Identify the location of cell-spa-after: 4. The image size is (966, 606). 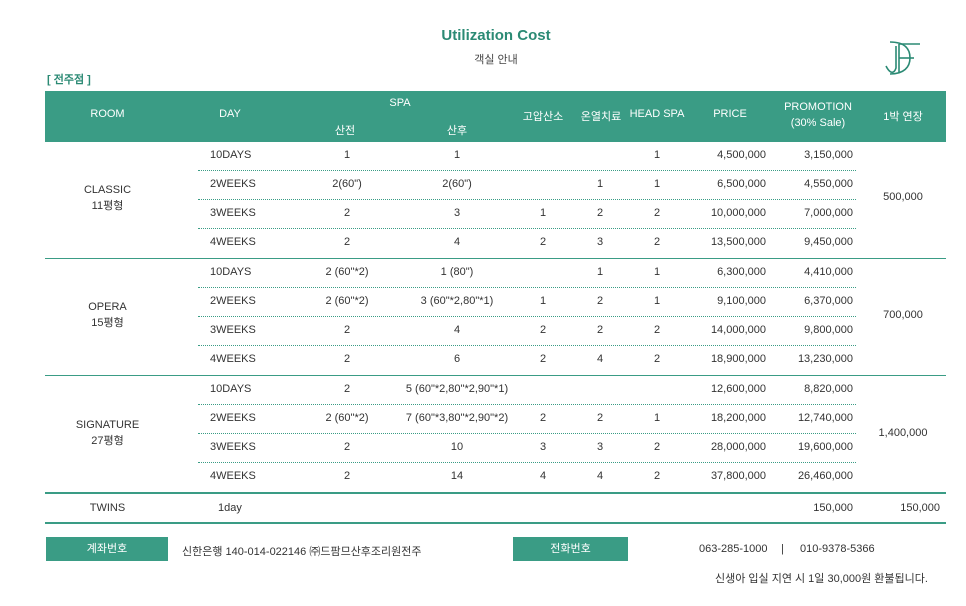
(457, 330).